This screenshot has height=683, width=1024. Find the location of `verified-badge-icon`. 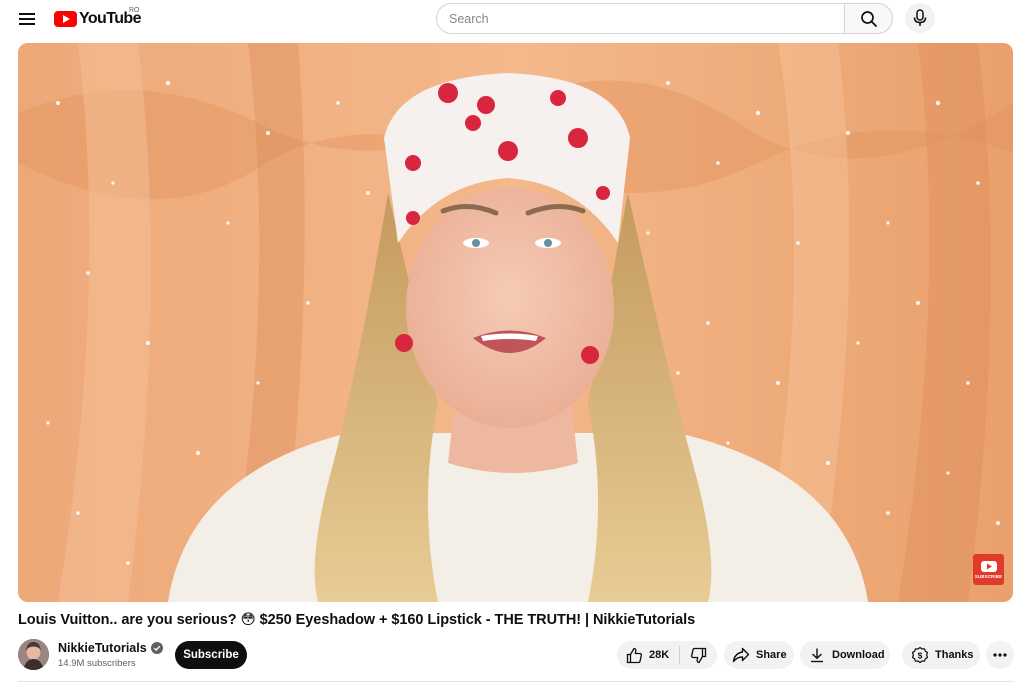

verified-badge-icon is located at coordinates (156, 648).